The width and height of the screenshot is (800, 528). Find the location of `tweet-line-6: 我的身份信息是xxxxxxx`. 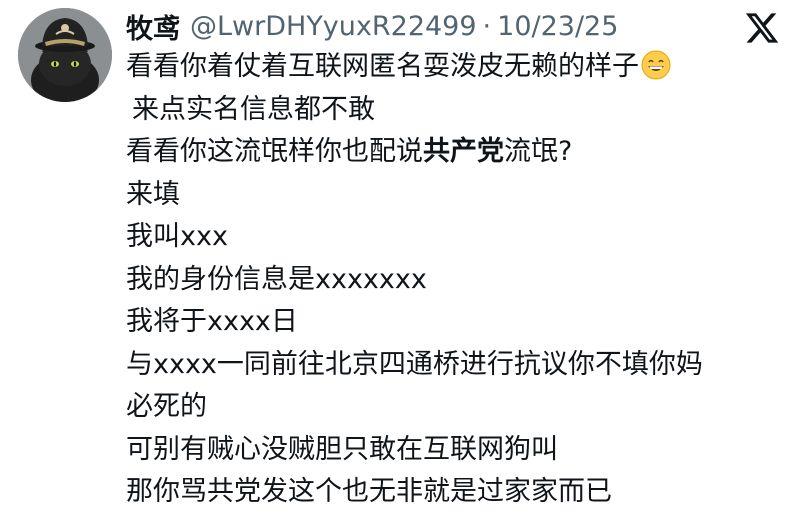

tweet-line-6: 我的身份信息是xxxxxxx is located at coordinates (276, 279).